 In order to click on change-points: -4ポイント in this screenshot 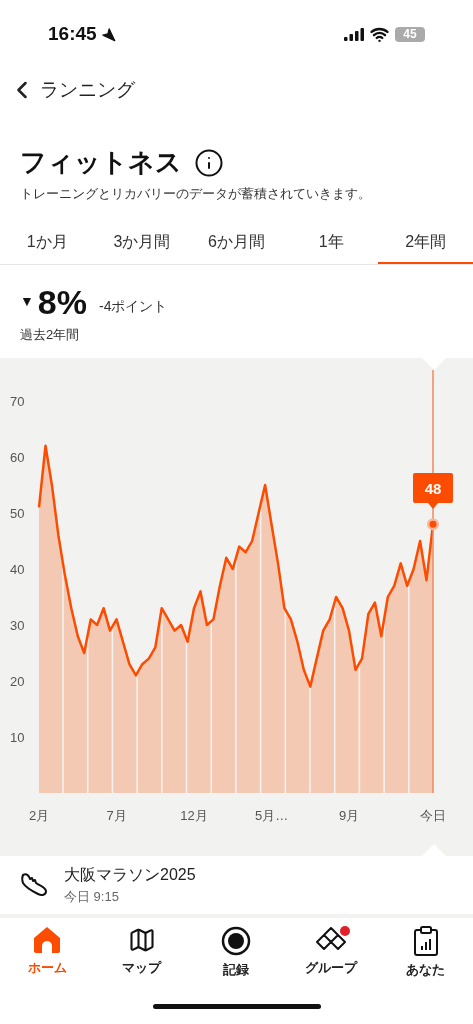, I will do `click(133, 306)`.